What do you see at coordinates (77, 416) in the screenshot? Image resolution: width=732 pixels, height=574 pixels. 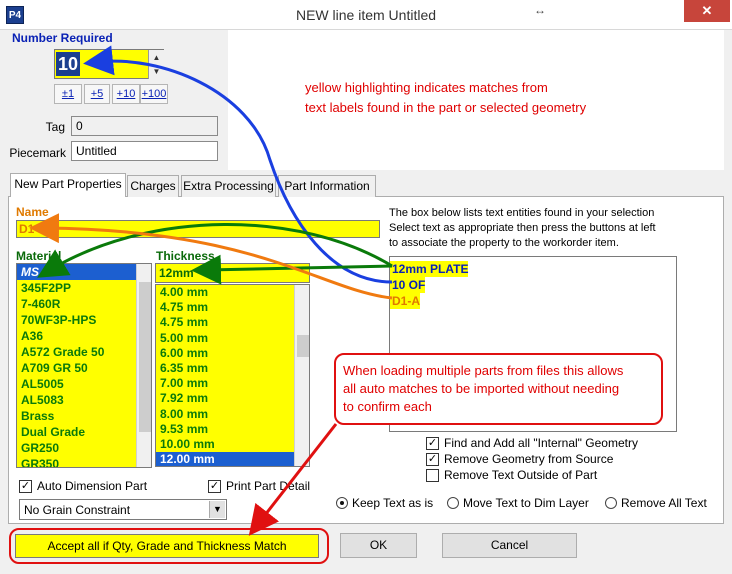 I see `material-item: Brass` at bounding box center [77, 416].